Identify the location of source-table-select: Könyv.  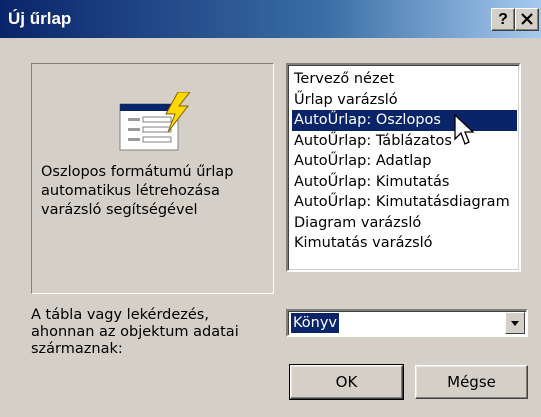
(407, 323).